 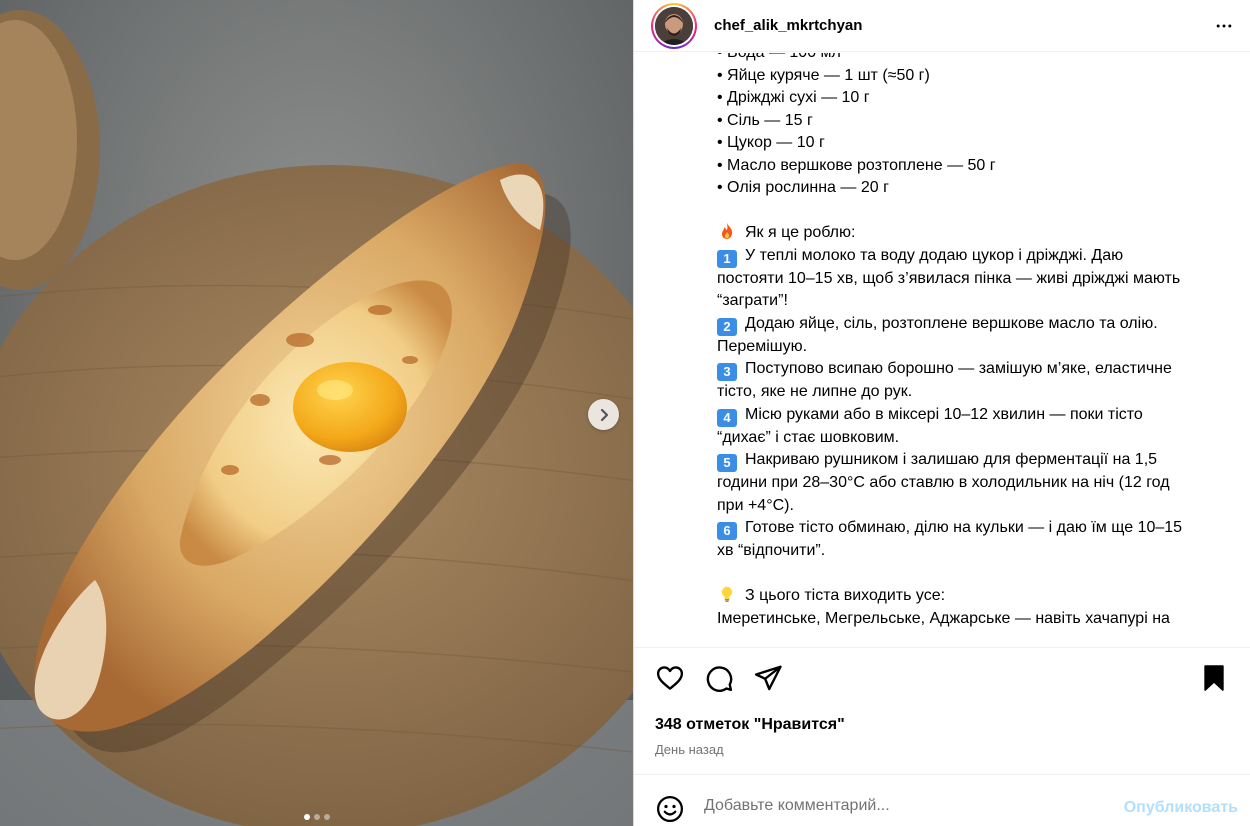 I want to click on carousel-next-button, so click(x=603, y=414).